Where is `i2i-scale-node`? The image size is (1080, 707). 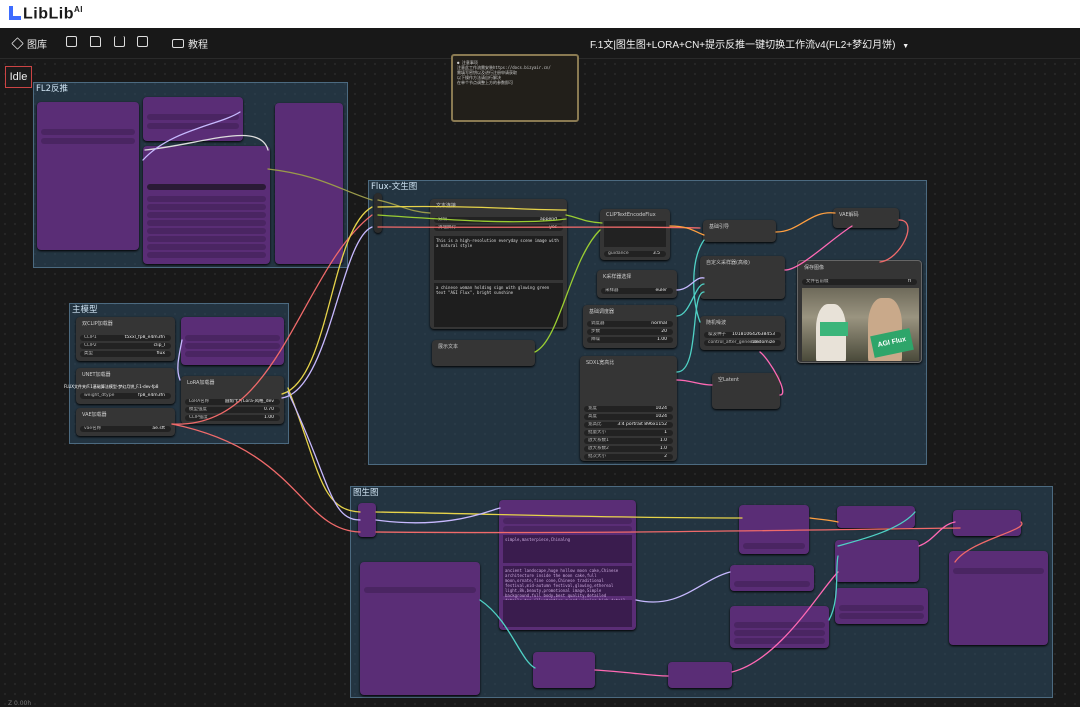
i2i-scale-node is located at coordinates (700, 675).